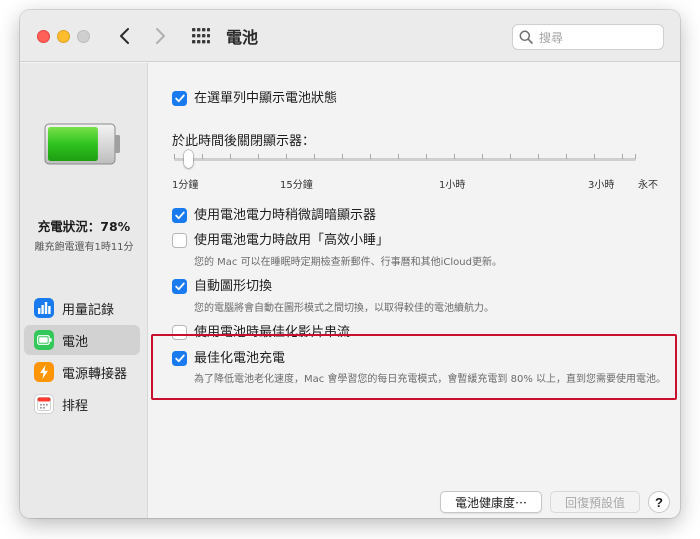 Image resolution: width=700 pixels, height=539 pixels. I want to click on dim-display-label: 使用電池電力時稍微調暗顯示器, so click(285, 215).